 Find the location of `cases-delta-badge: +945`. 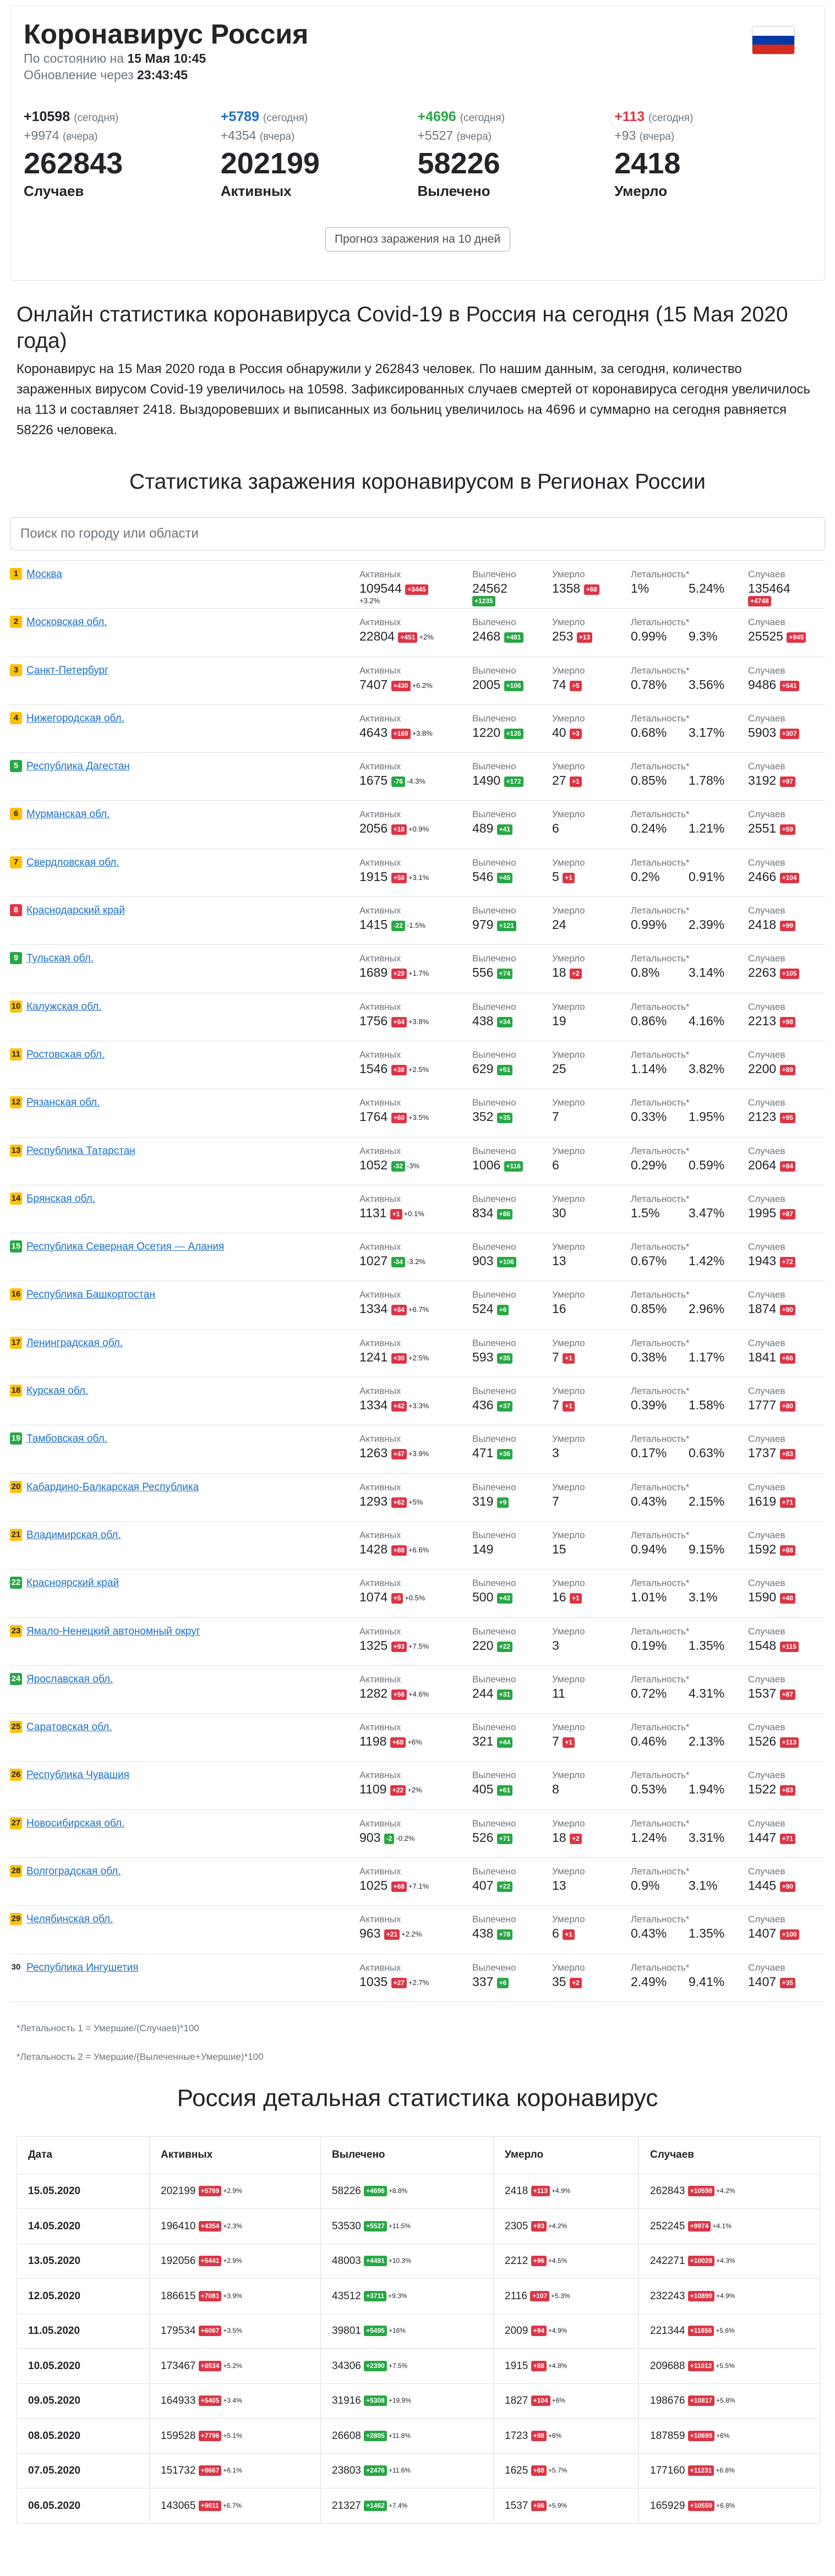

cases-delta-badge: +945 is located at coordinates (797, 637).